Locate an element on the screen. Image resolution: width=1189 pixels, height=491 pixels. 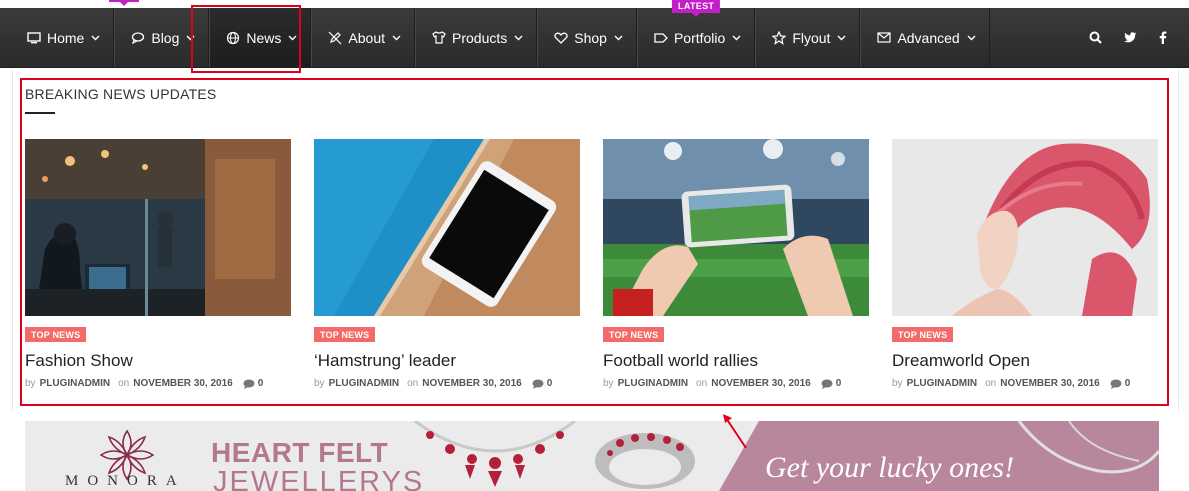
news-title: ‘Hamstrung’ leader is located at coordinates (447, 361).